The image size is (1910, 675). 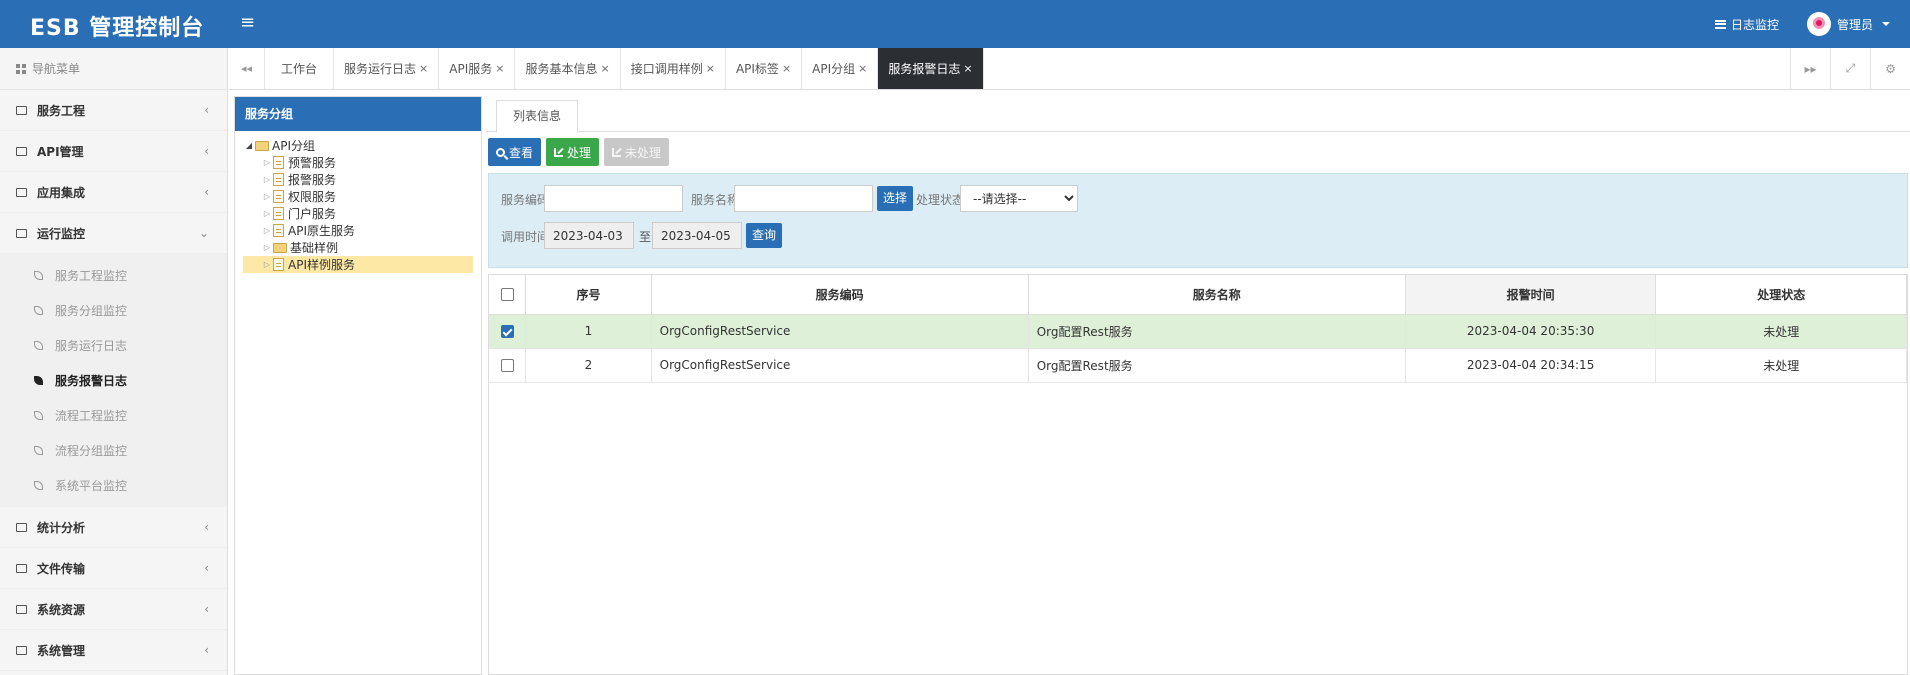 What do you see at coordinates (1531, 331) in the screenshot?
I see `cell-alarm-time: 2023-04-04 20:35:30` at bounding box center [1531, 331].